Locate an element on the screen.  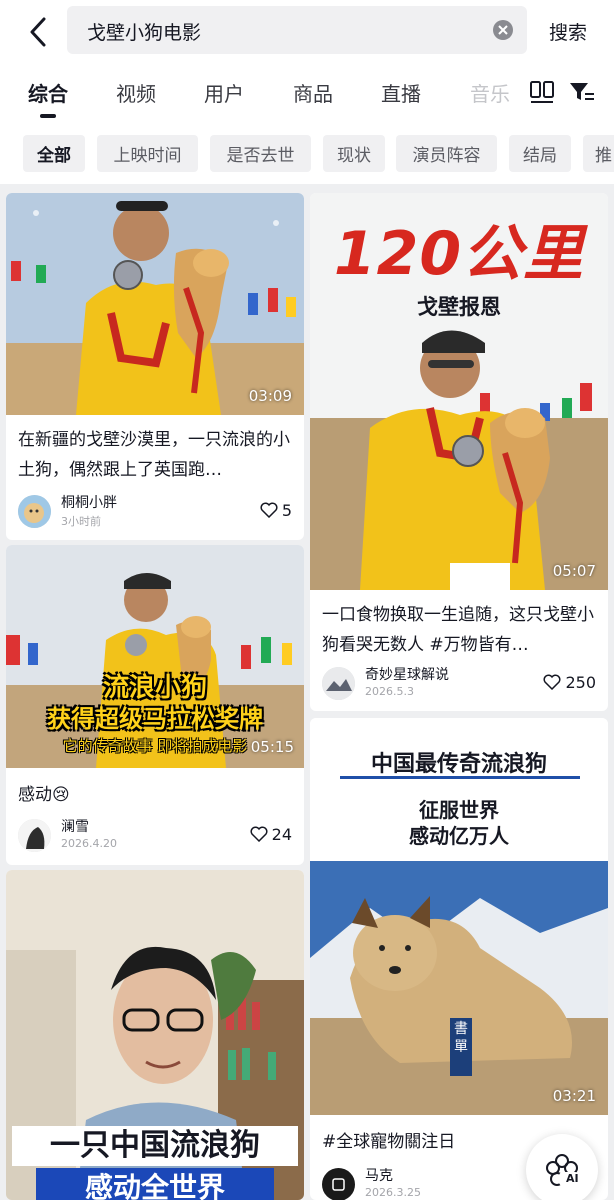
video-thumbnail: 03:09 is located at coordinates (155, 304).